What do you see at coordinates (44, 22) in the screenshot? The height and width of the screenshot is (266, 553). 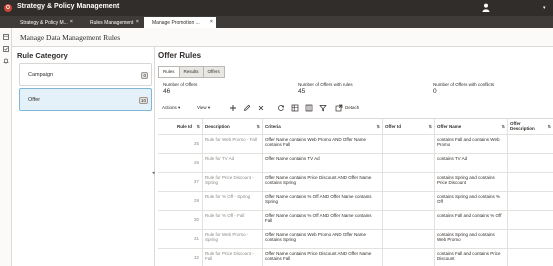 I see `tab-strategy-policy: Strategy & Policy M... ×` at bounding box center [44, 22].